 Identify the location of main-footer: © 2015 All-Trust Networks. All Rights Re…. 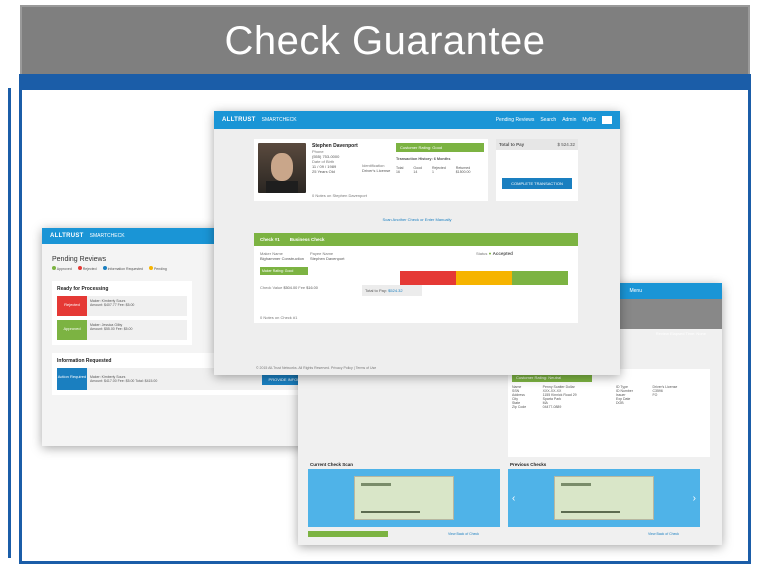
(316, 368).